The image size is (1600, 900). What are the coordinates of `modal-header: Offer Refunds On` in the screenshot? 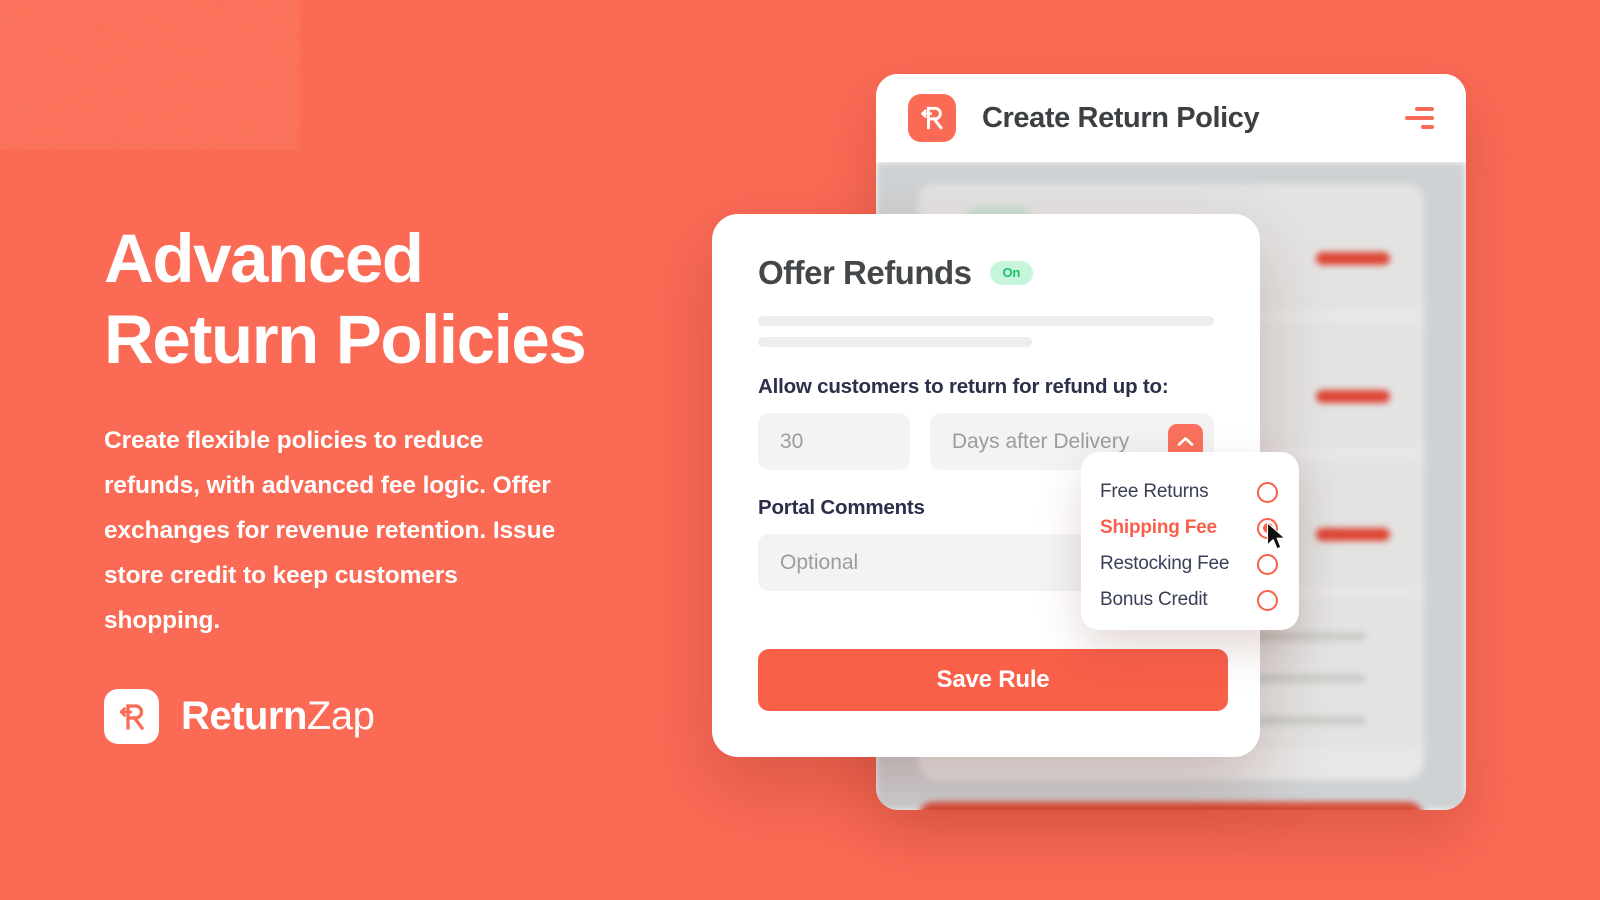 It's located at (986, 273).